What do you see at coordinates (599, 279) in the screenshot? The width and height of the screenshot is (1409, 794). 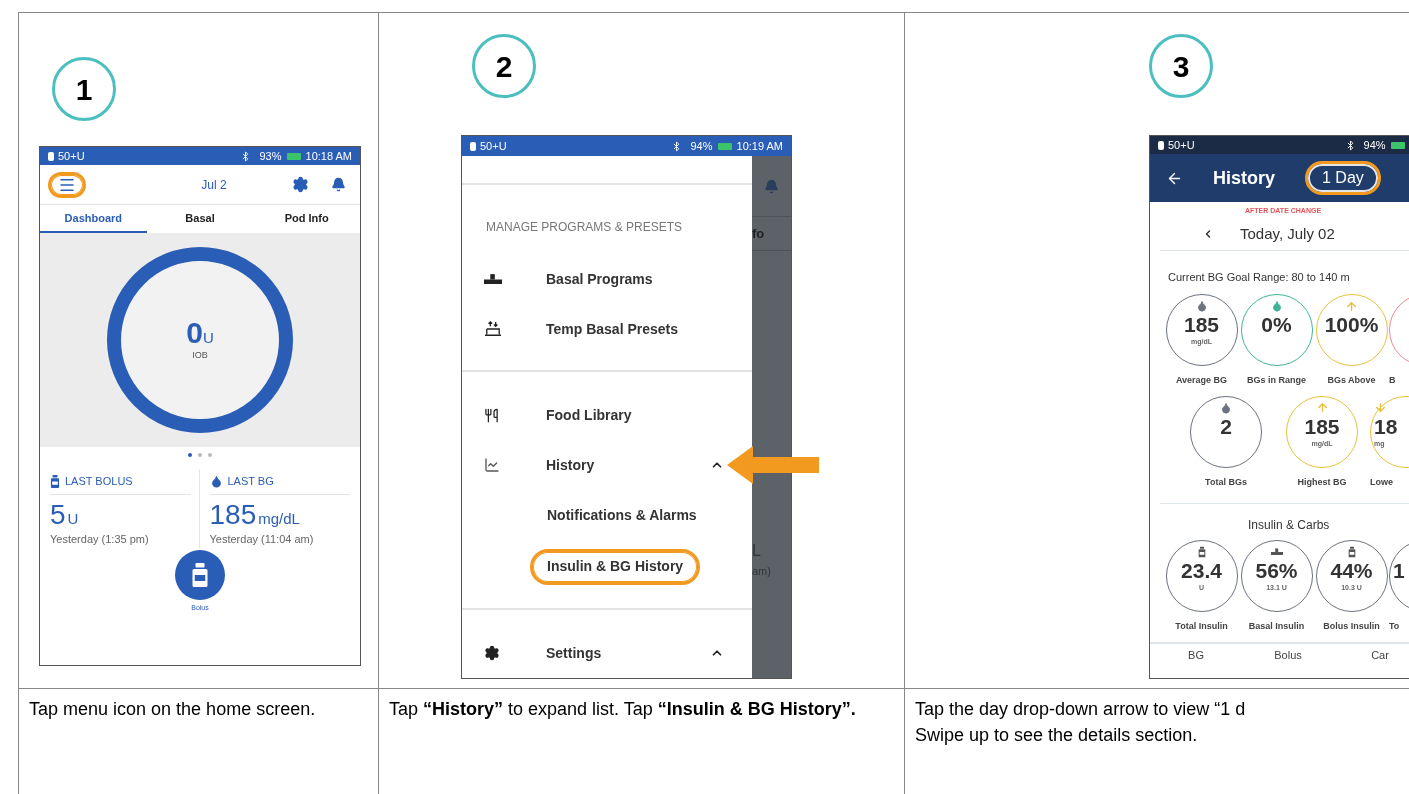 I see `menu-item-label: Basal Programs` at bounding box center [599, 279].